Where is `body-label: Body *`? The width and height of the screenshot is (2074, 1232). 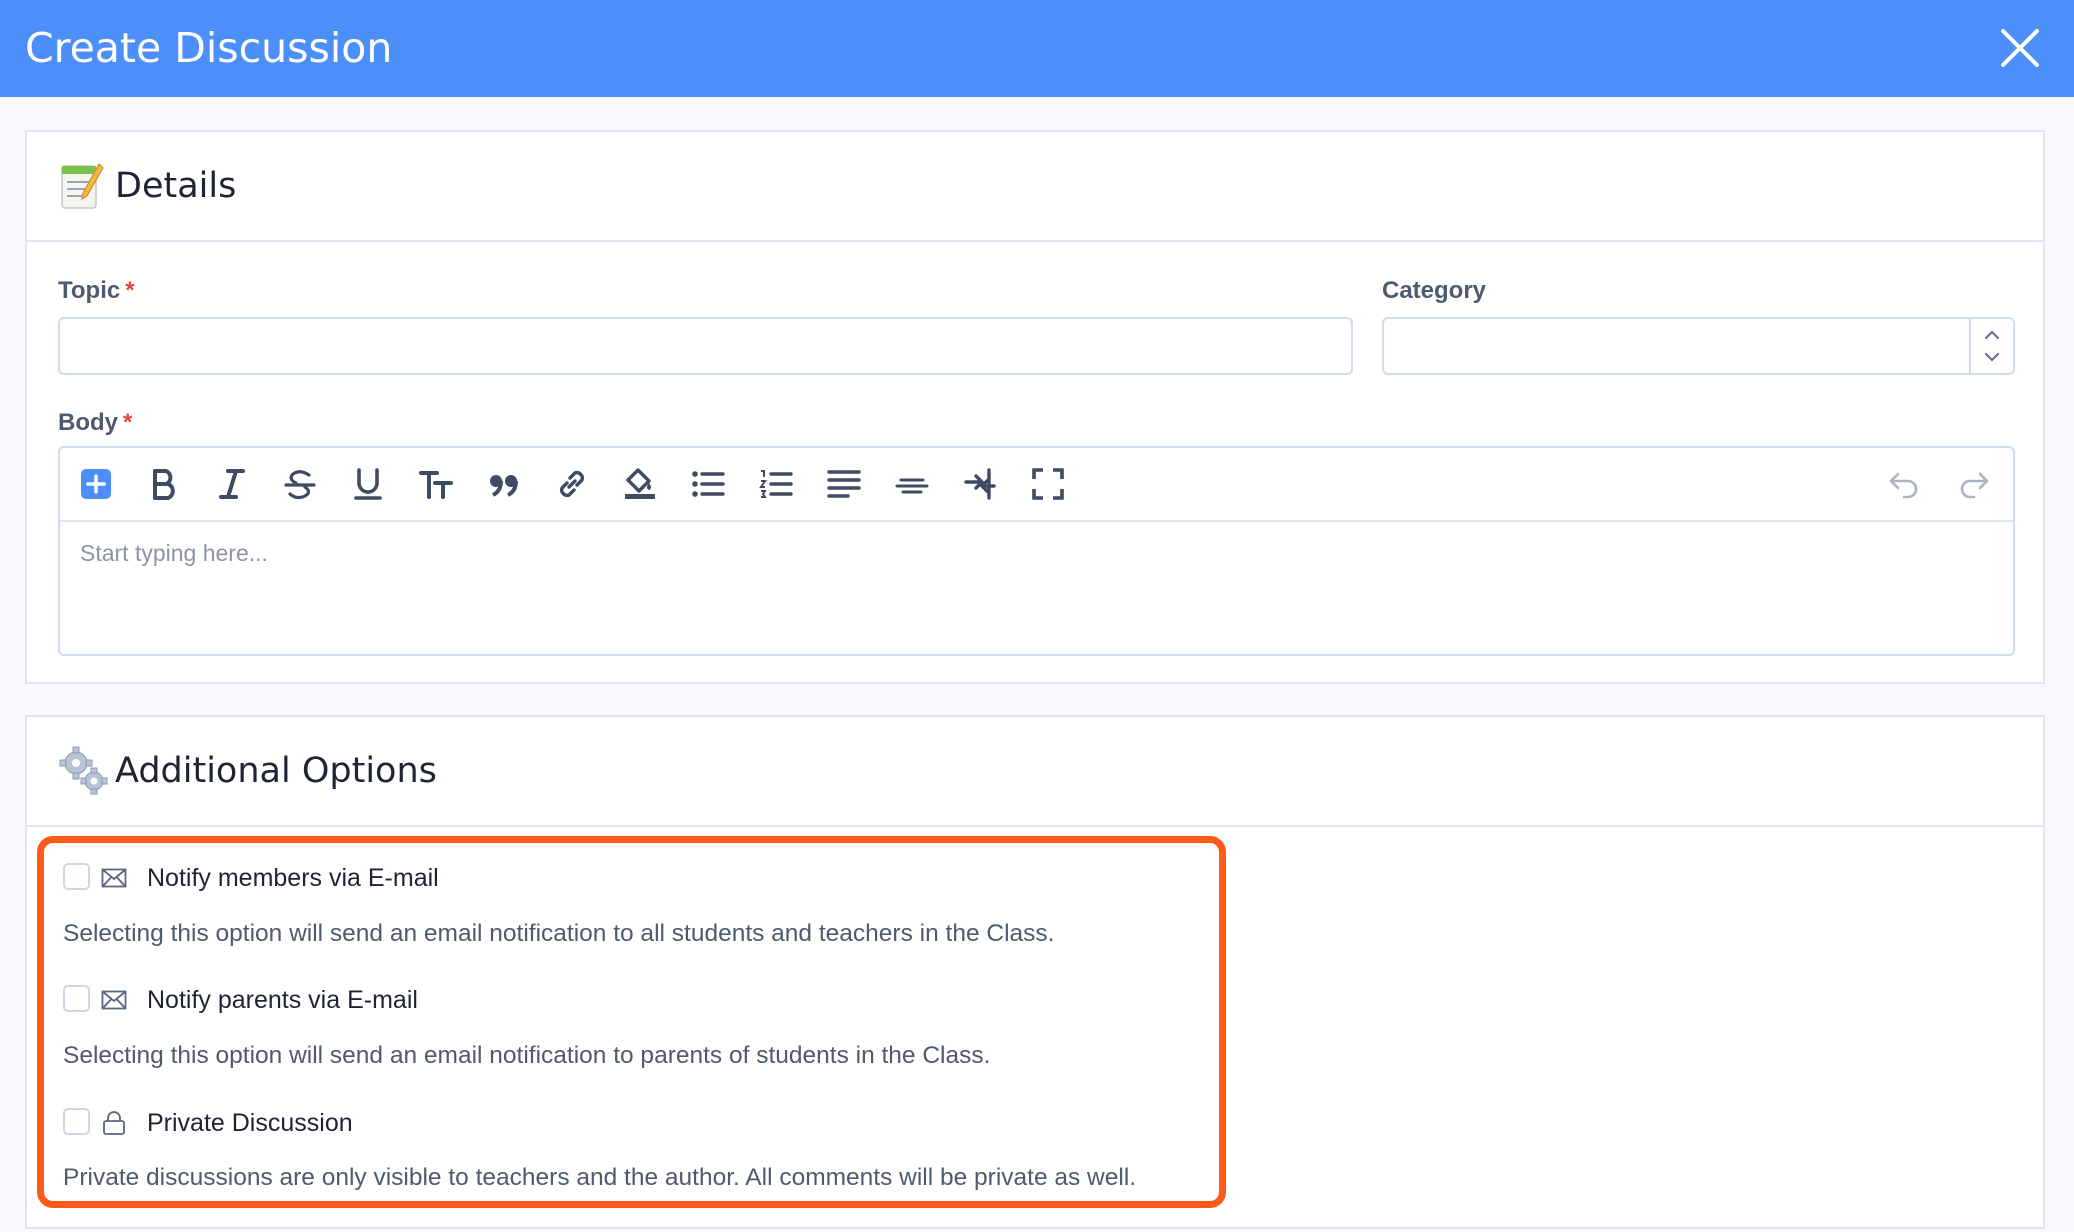
body-label: Body * is located at coordinates (95, 423).